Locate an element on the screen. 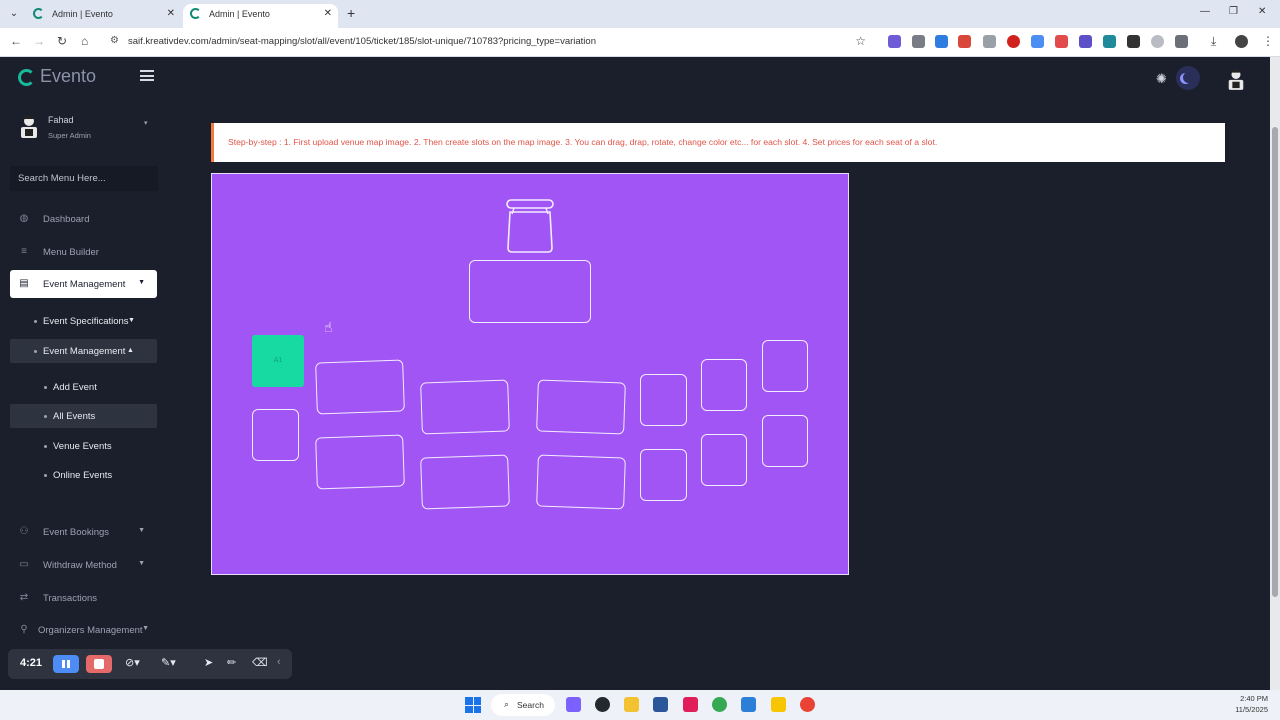 This screenshot has height=720, width=1280. sidebar-item-transactions: ⇄ Transactions is located at coordinates (83, 598).